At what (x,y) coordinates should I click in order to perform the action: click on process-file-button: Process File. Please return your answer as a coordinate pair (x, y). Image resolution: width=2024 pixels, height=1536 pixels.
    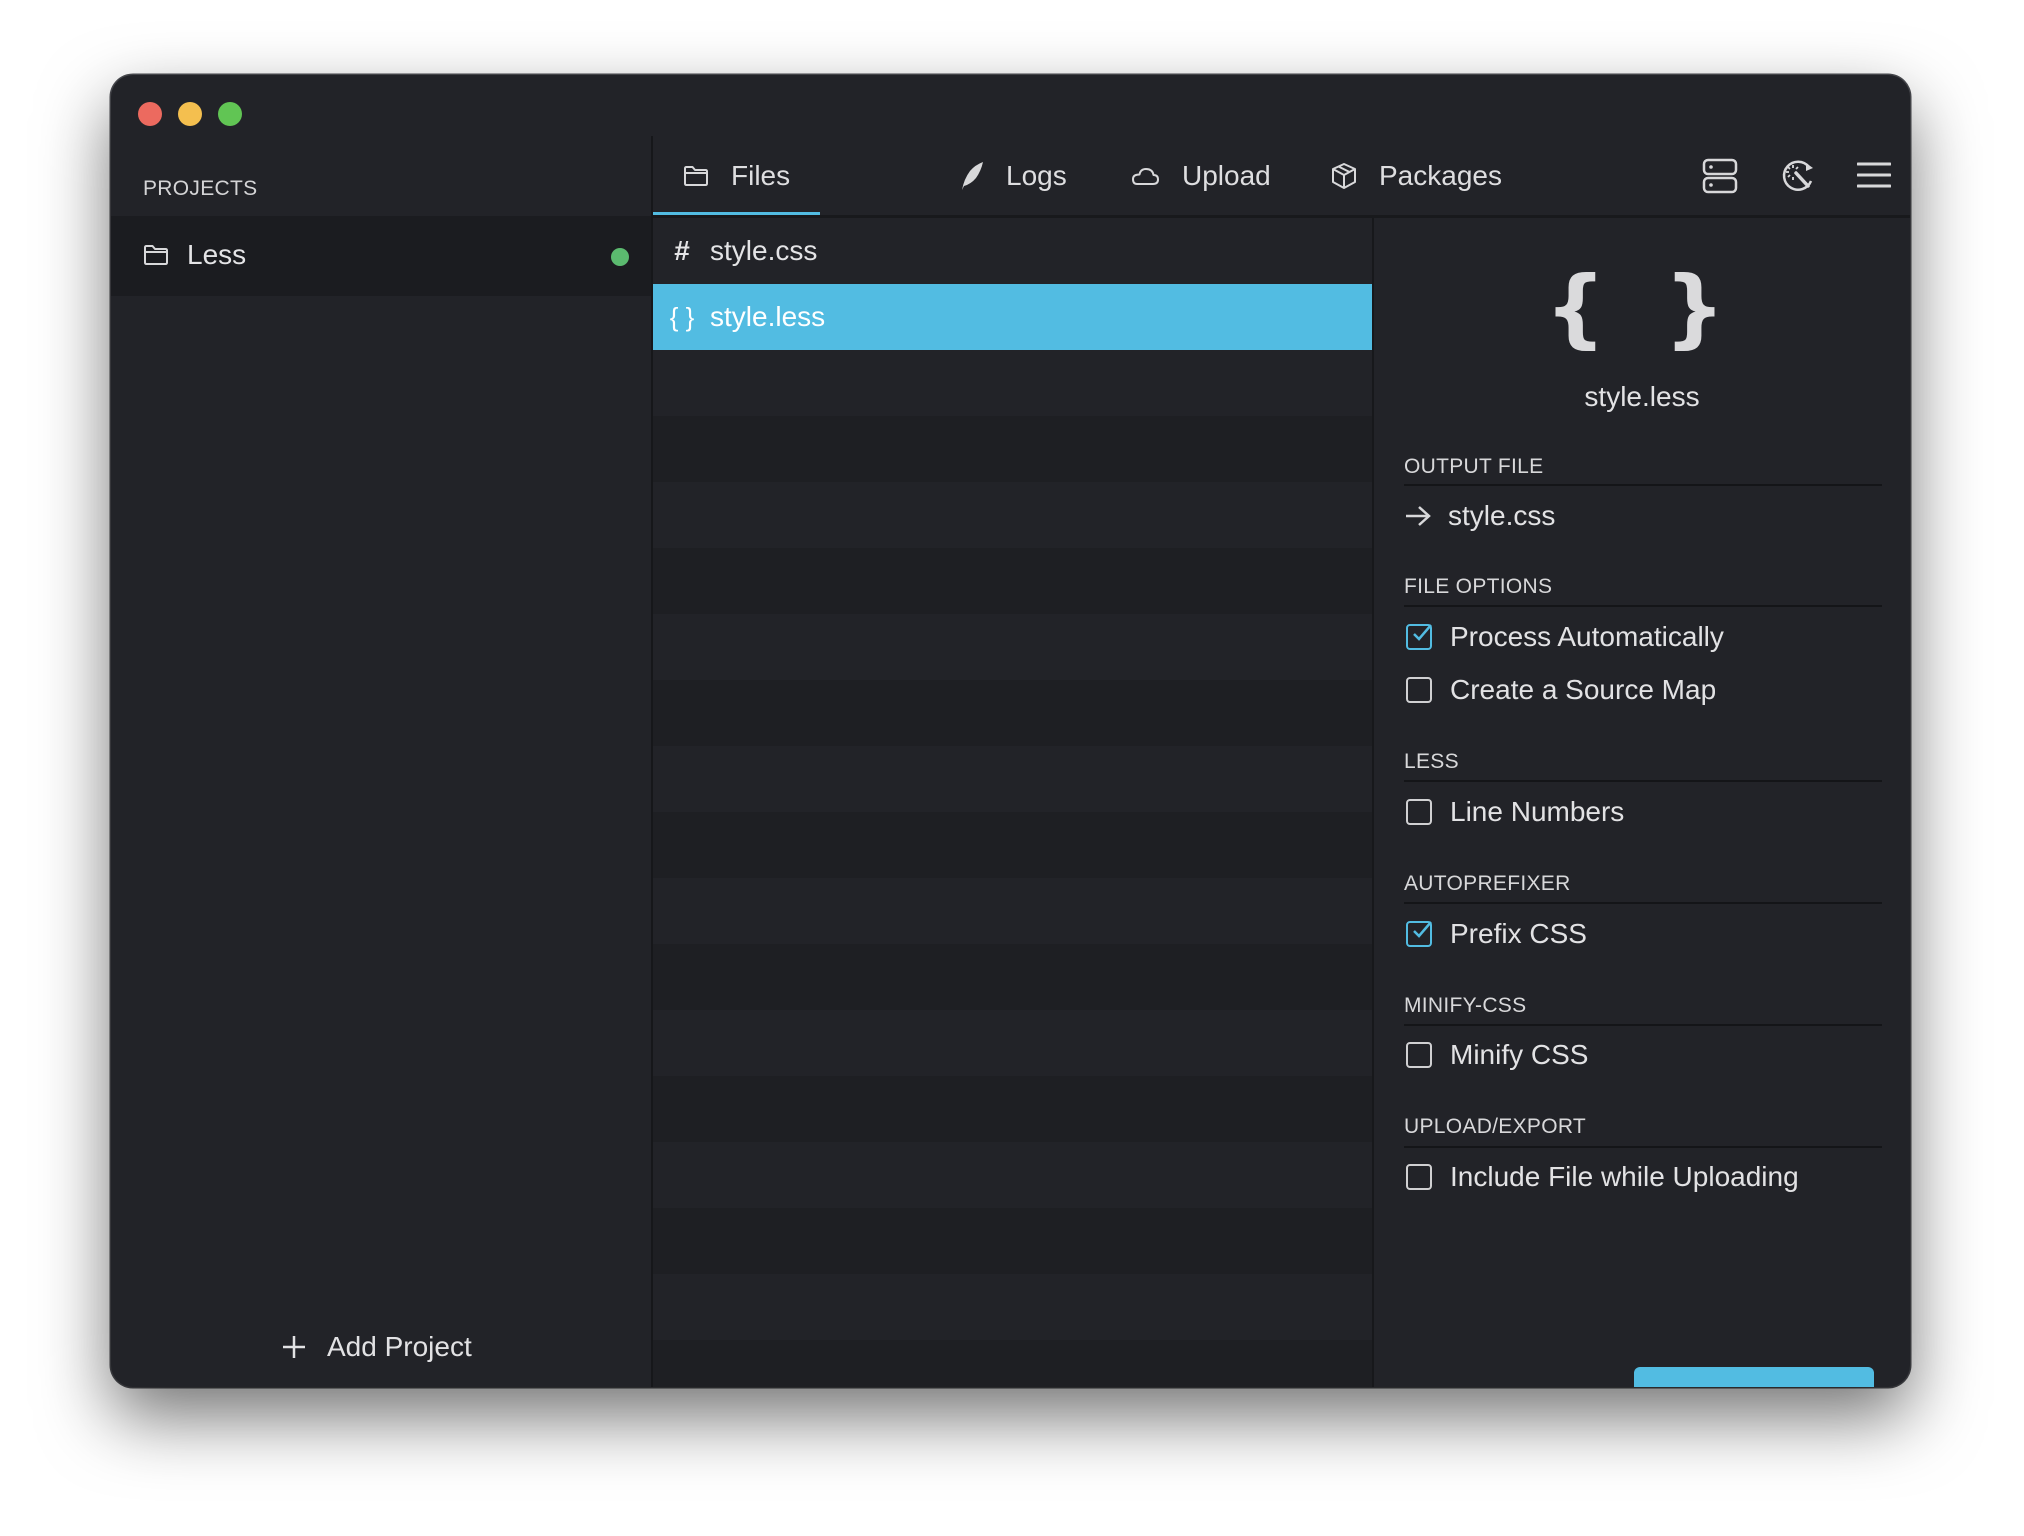
    Looking at the image, I should click on (1754, 1377).